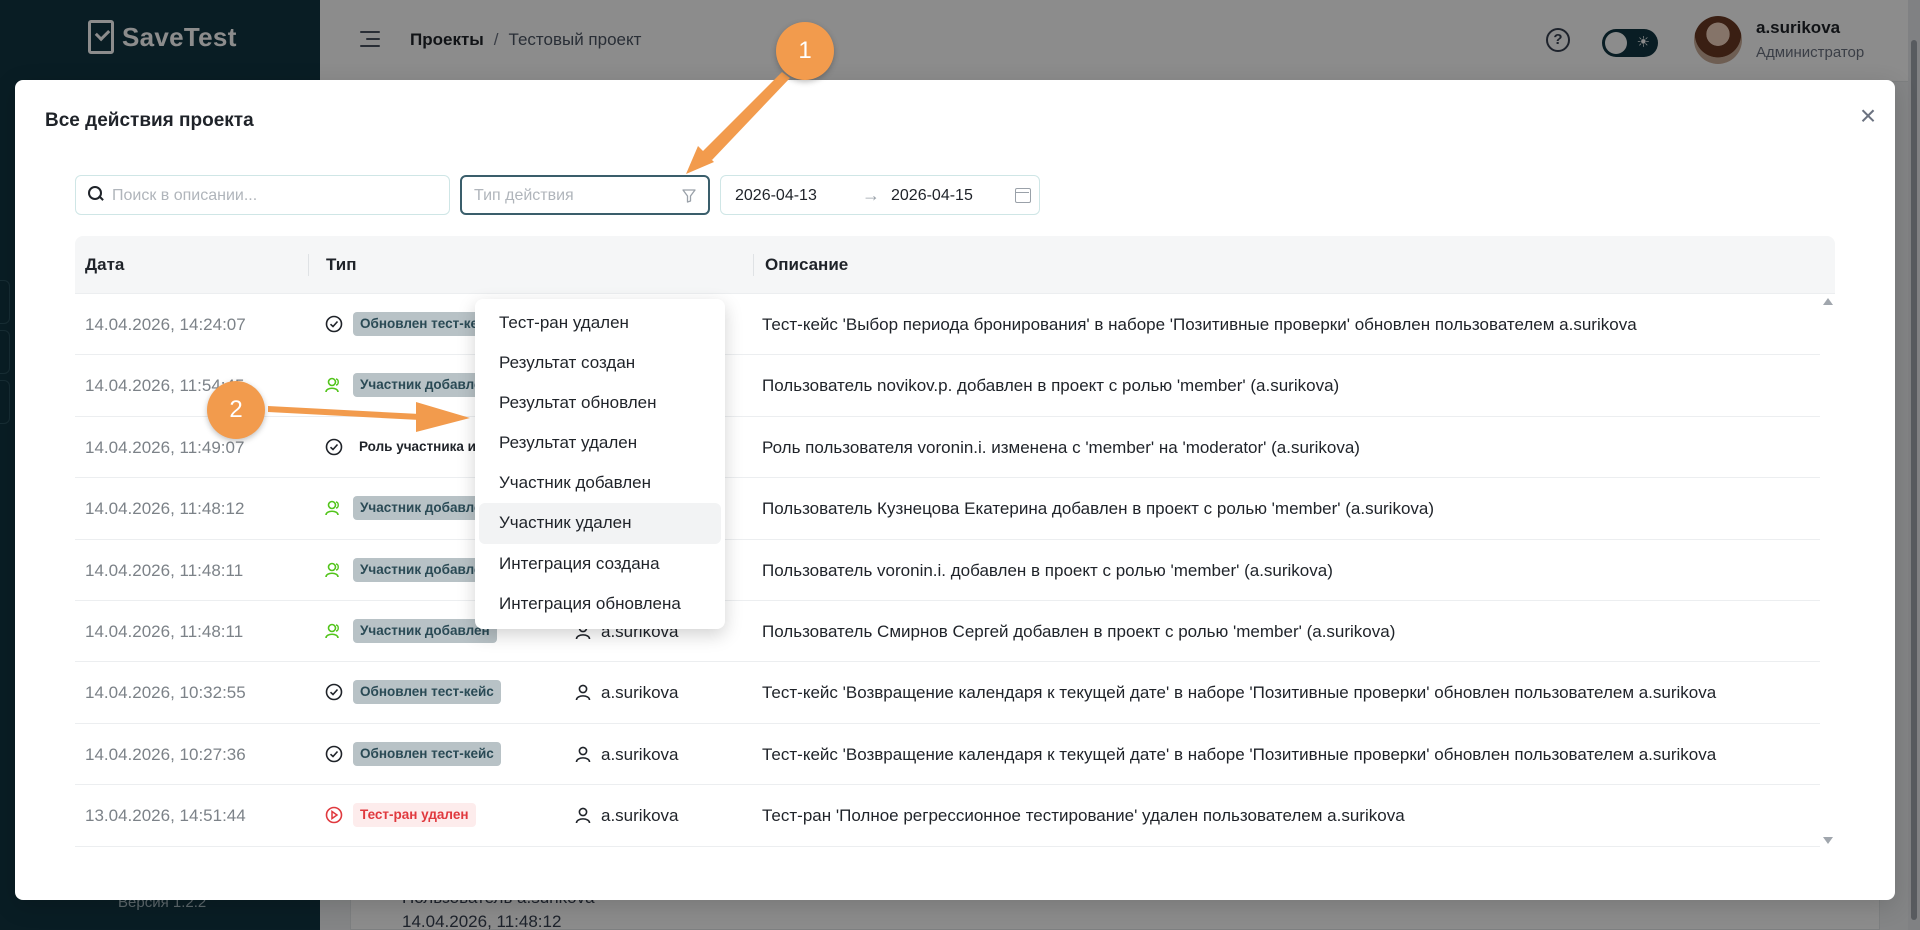  Describe the element at coordinates (104, 265) in the screenshot. I see `column-date: Дата` at that location.